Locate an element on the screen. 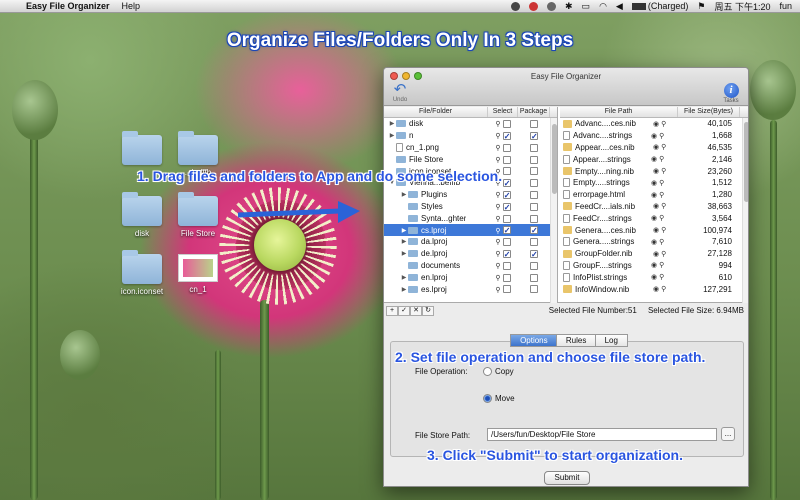  bluetooth-icon: ✱ is located at coordinates (569, 6).